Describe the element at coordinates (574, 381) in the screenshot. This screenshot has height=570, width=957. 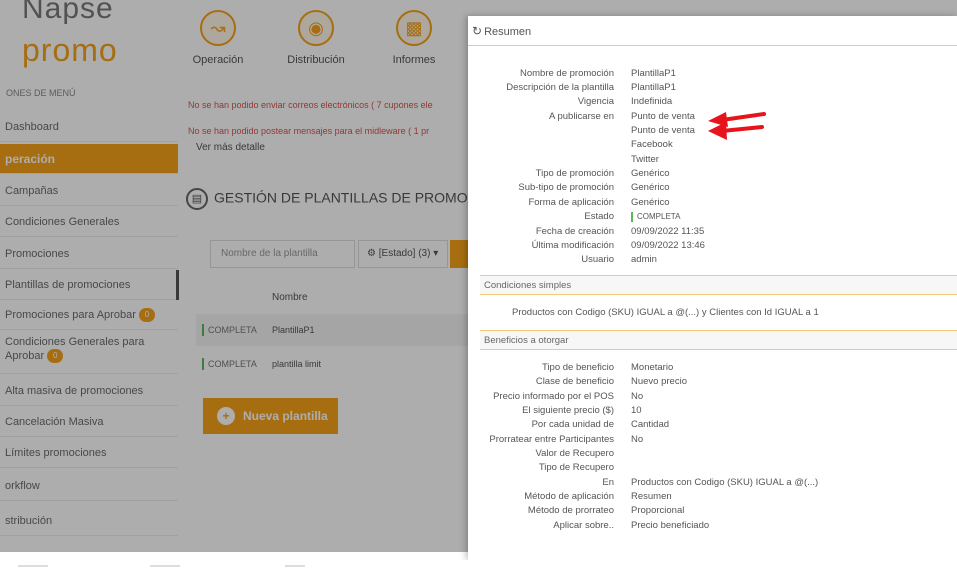
I see `benefit-key: Clase de beneficio` at that location.